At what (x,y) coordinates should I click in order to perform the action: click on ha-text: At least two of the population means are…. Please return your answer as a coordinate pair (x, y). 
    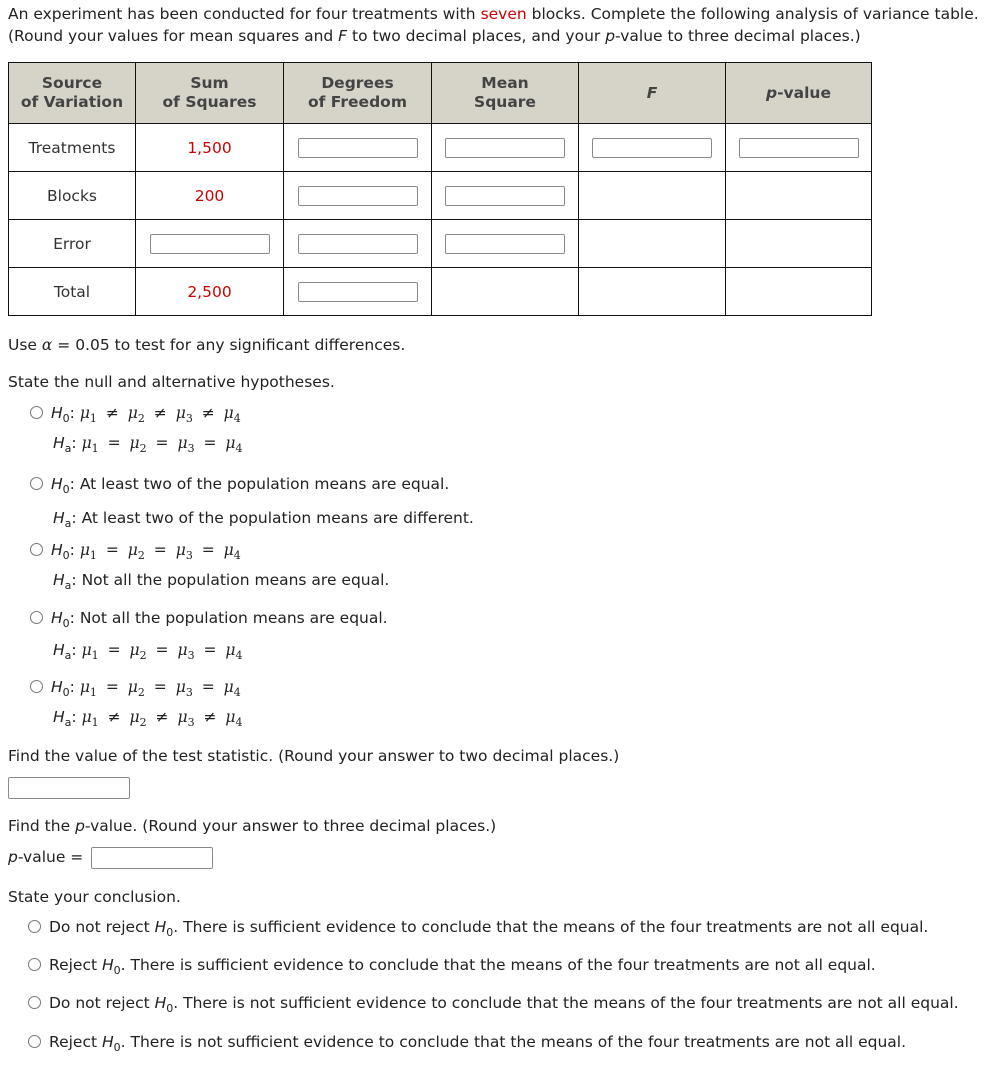
    Looking at the image, I should click on (277, 518).